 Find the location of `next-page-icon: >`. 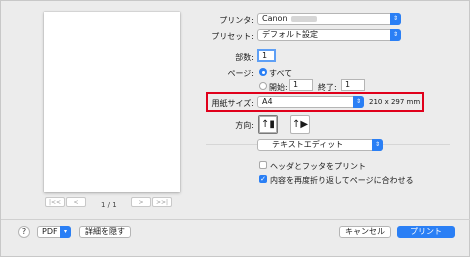

next-page-icon: > is located at coordinates (141, 202).